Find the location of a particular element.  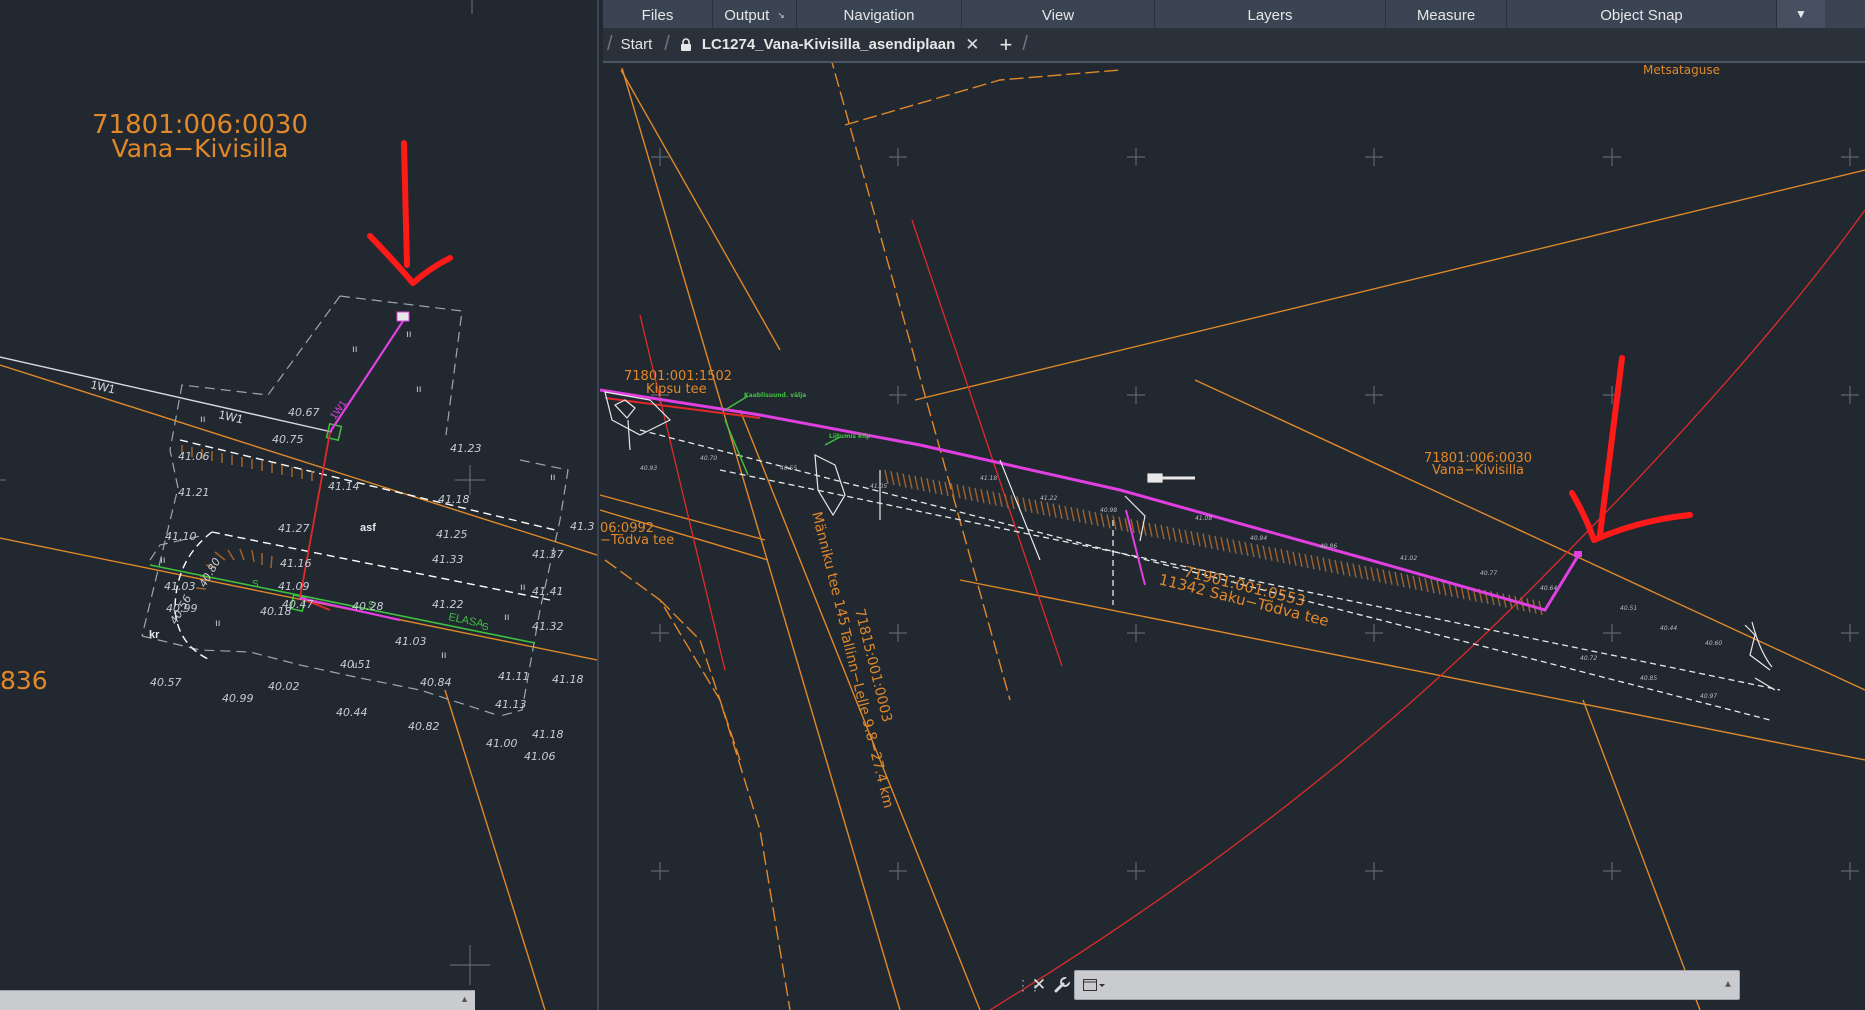

elevation-label: 40.82 is located at coordinates (424, 726).